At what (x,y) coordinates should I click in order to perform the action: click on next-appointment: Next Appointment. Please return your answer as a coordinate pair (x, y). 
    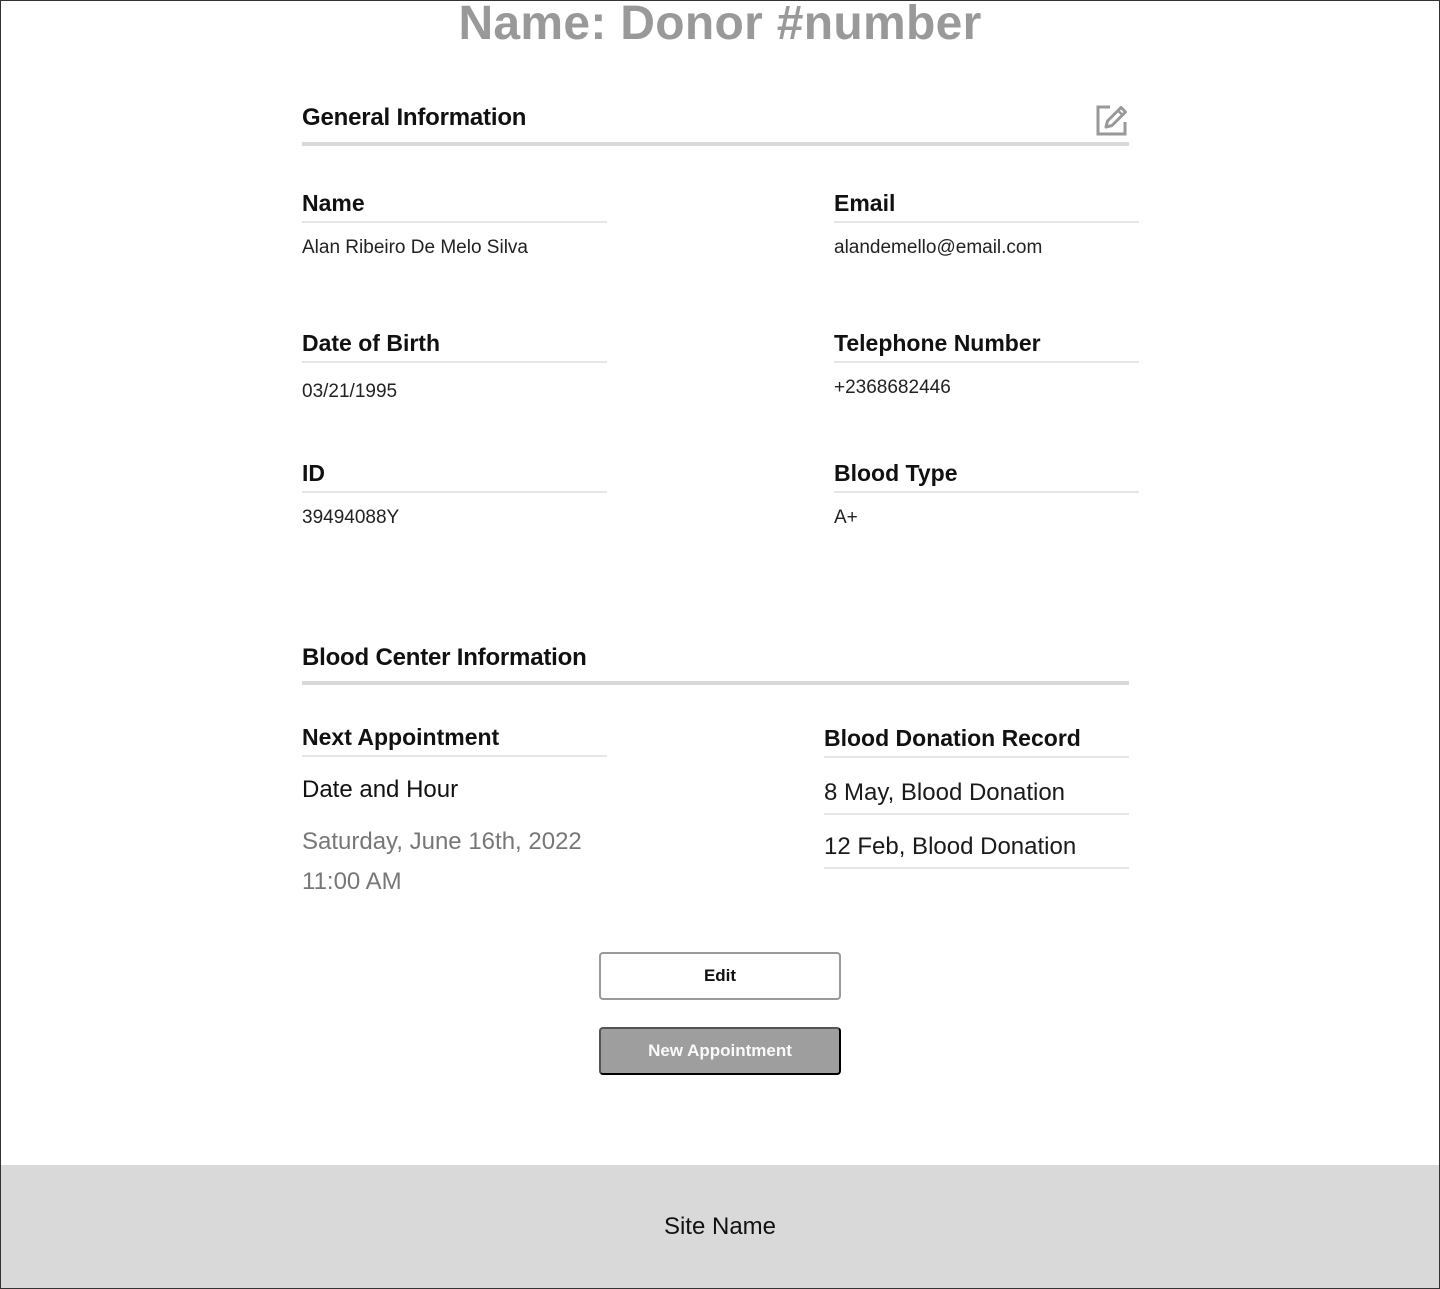
    Looking at the image, I should click on (454, 740).